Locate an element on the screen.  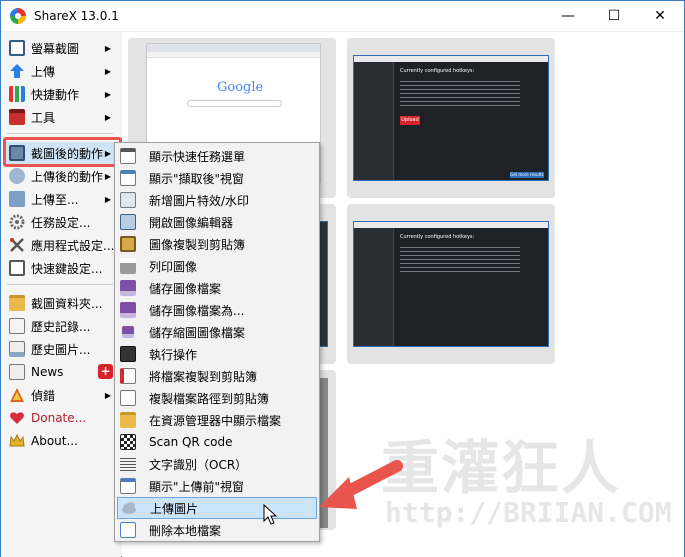
mouse-cursor-icon is located at coordinates (270, 514).